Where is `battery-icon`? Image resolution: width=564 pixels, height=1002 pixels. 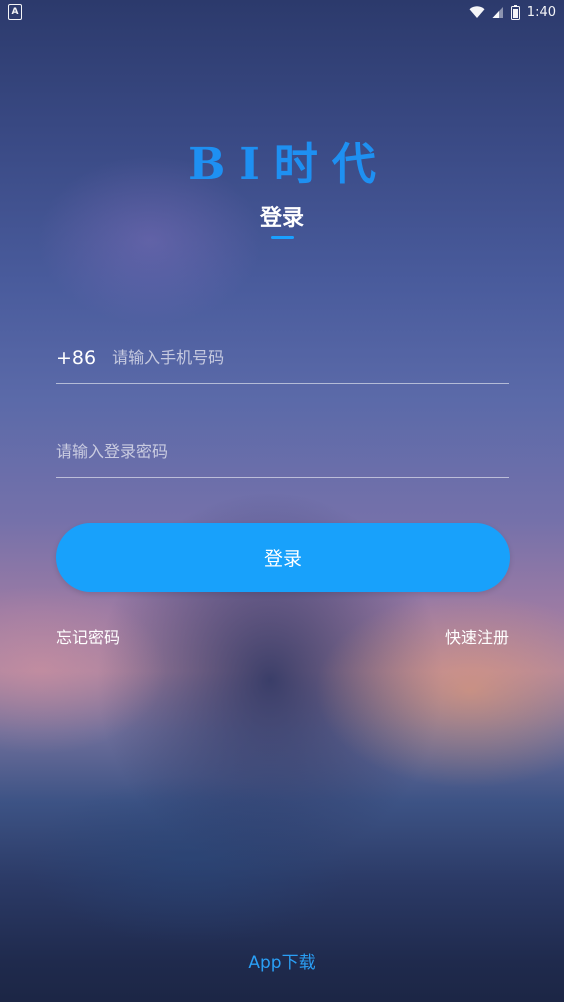
battery-icon is located at coordinates (515, 12).